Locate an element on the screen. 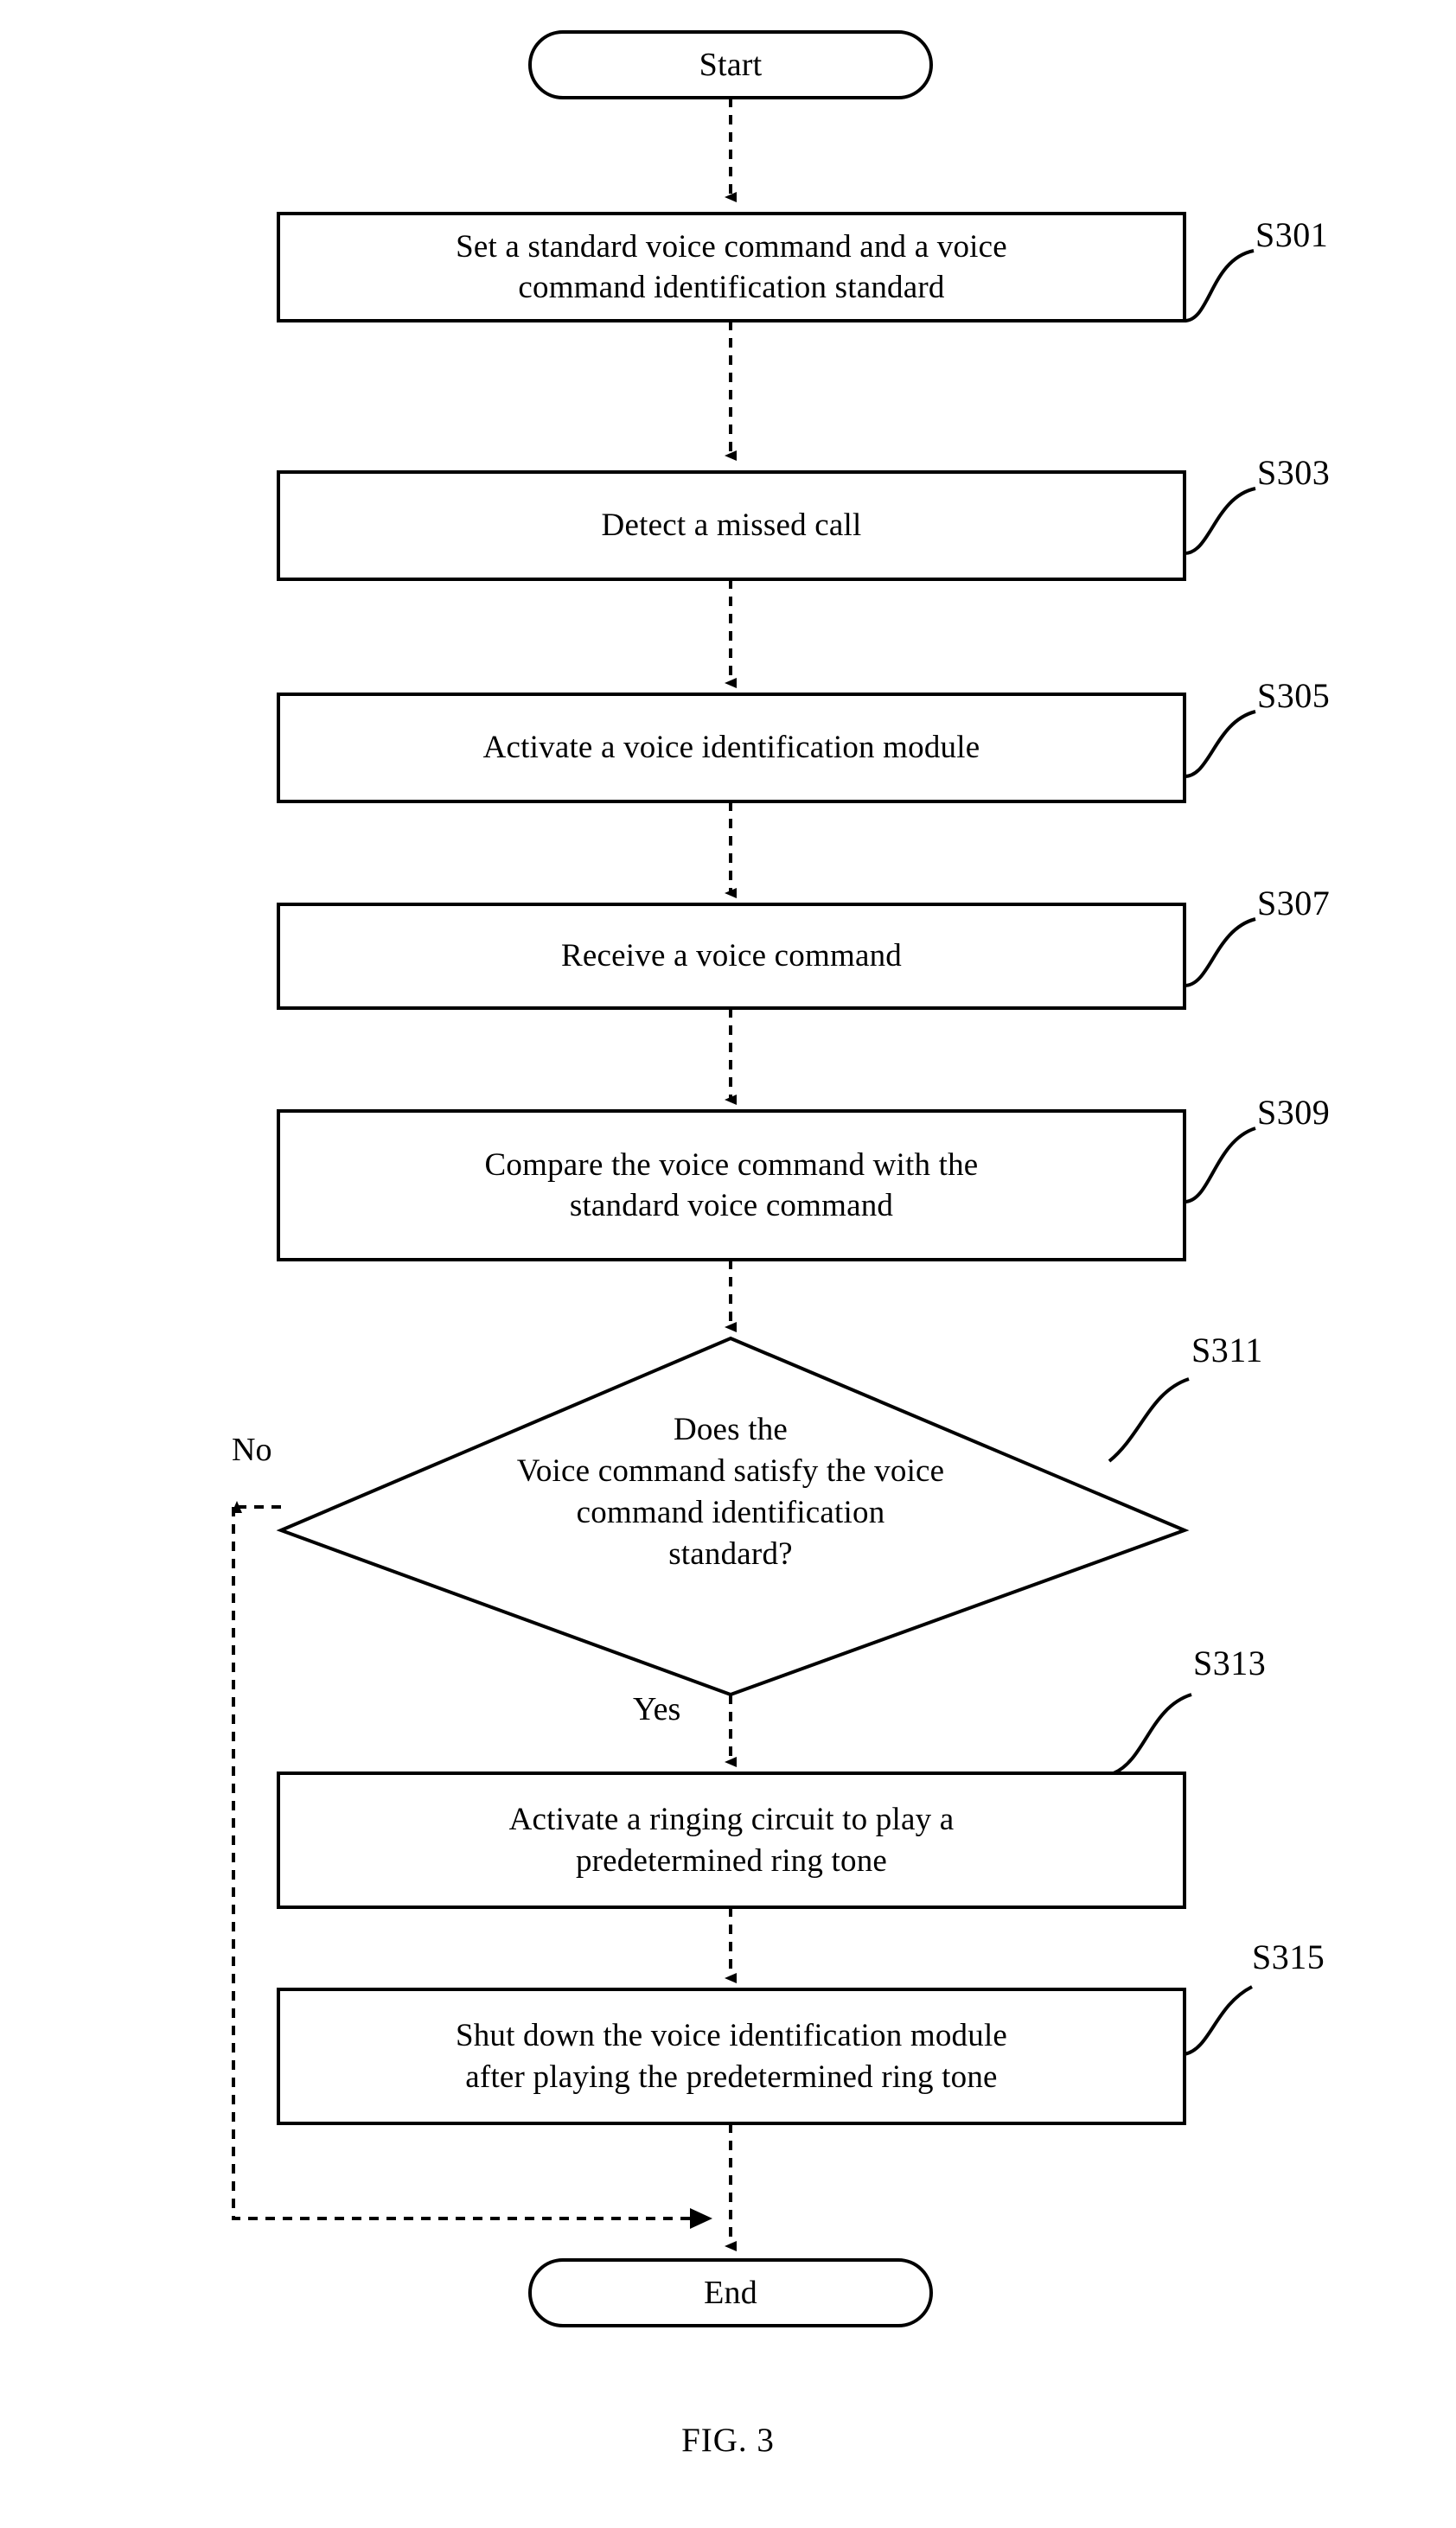 The width and height of the screenshot is (1456, 2528). branch-label-no: No is located at coordinates (252, 1450).